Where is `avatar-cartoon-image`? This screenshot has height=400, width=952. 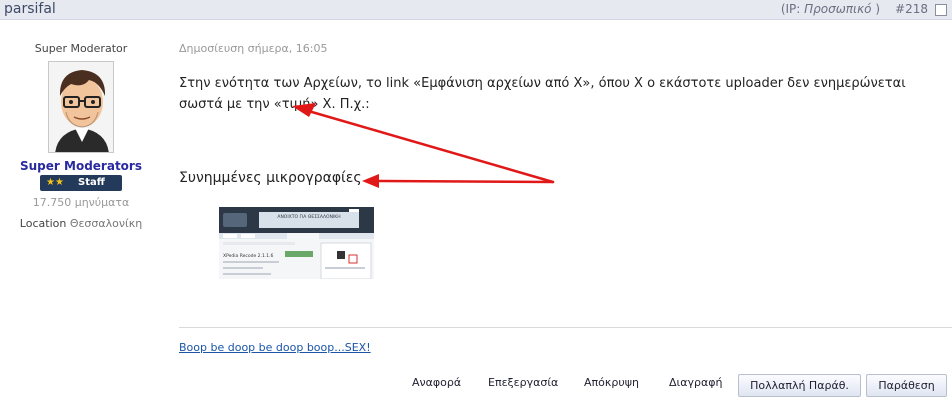 avatar-cartoon-image is located at coordinates (81, 107).